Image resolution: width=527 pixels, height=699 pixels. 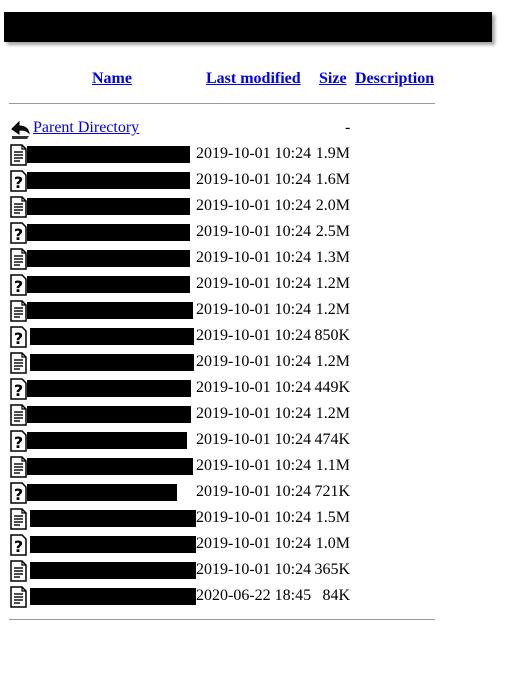 What do you see at coordinates (86, 128) in the screenshot?
I see `parent-directory-link: Parent Directory` at bounding box center [86, 128].